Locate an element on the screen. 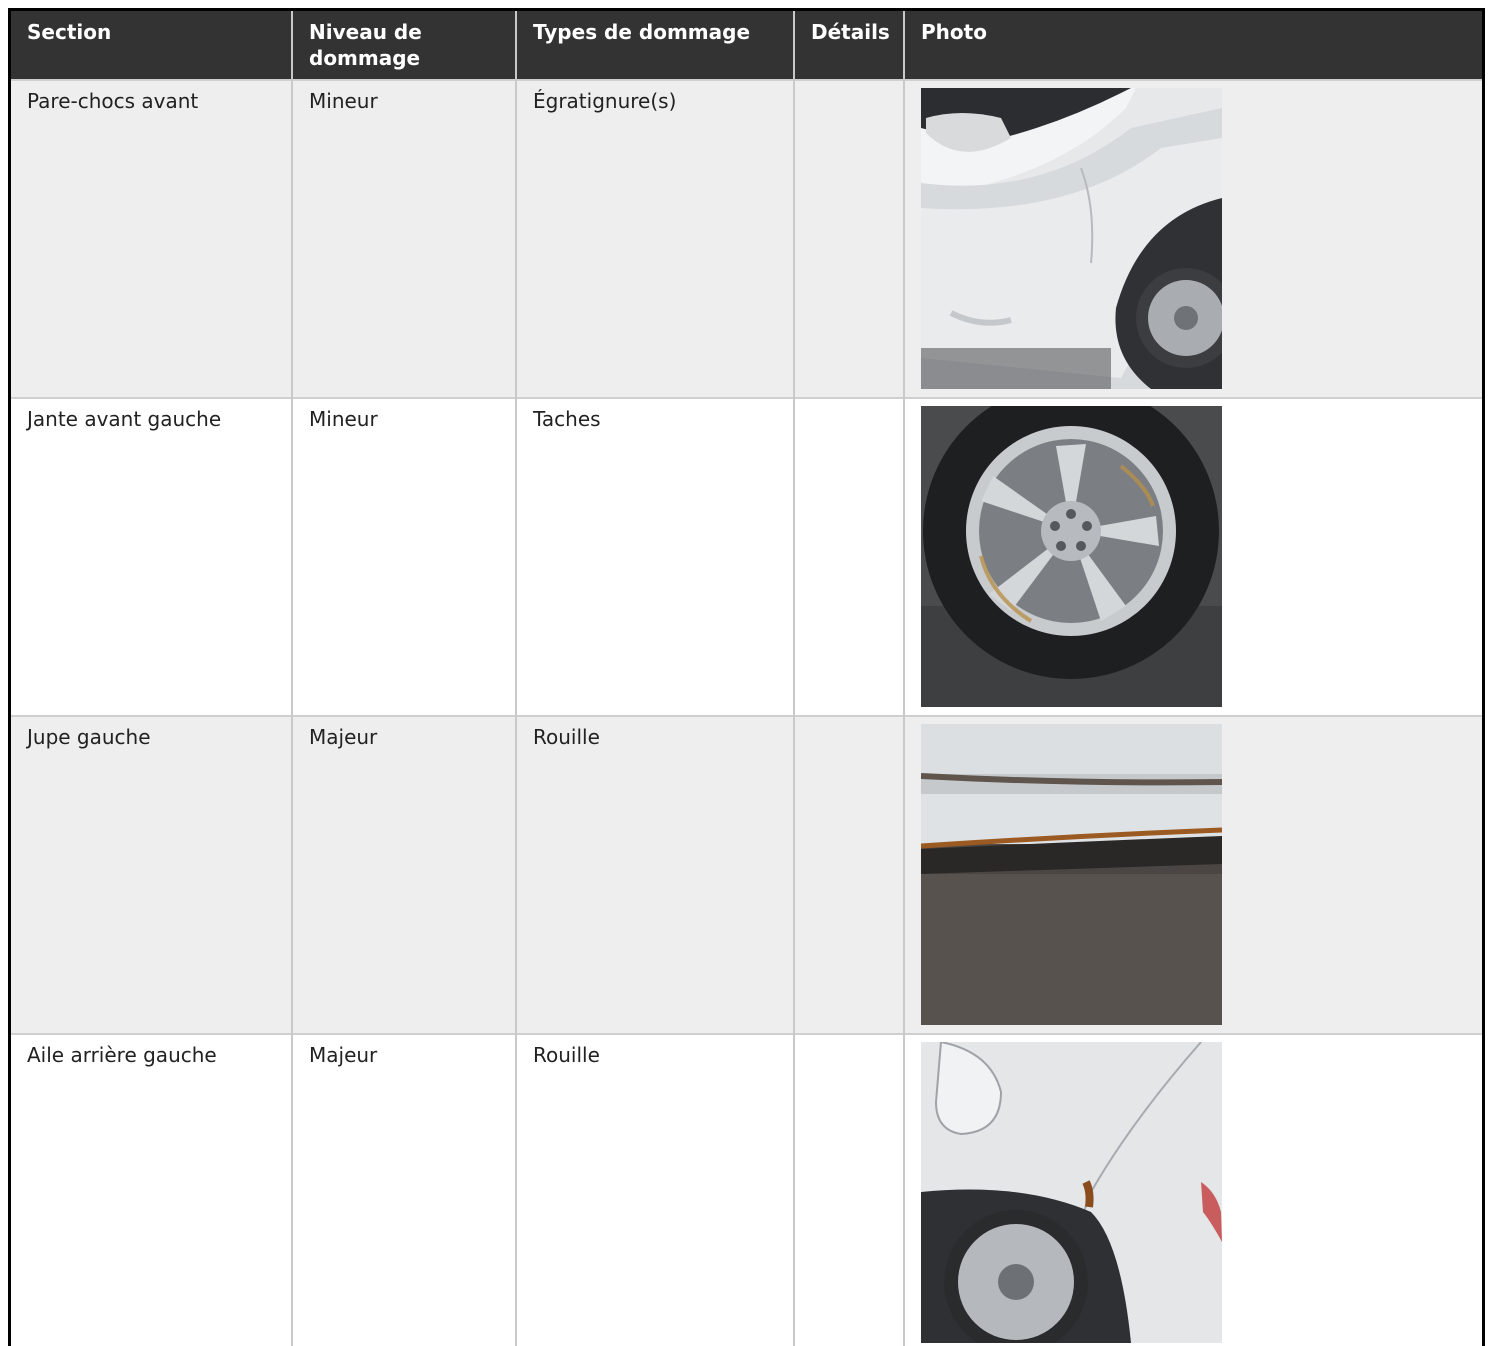  header-photo: Photo is located at coordinates (1193, 45).